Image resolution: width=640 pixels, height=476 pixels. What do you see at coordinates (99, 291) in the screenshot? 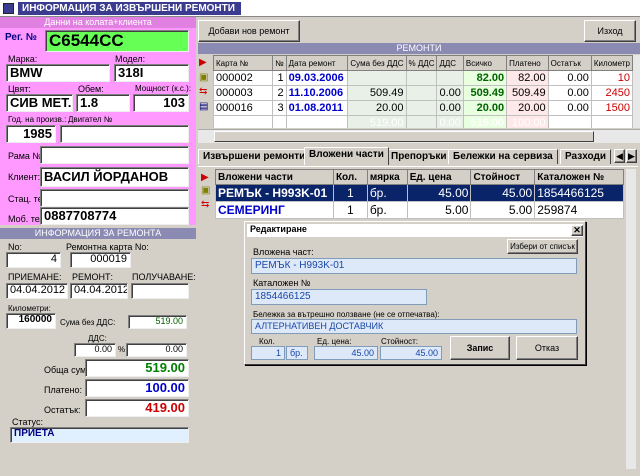
I see `repair-date-field: 04.04.2012` at bounding box center [99, 291].